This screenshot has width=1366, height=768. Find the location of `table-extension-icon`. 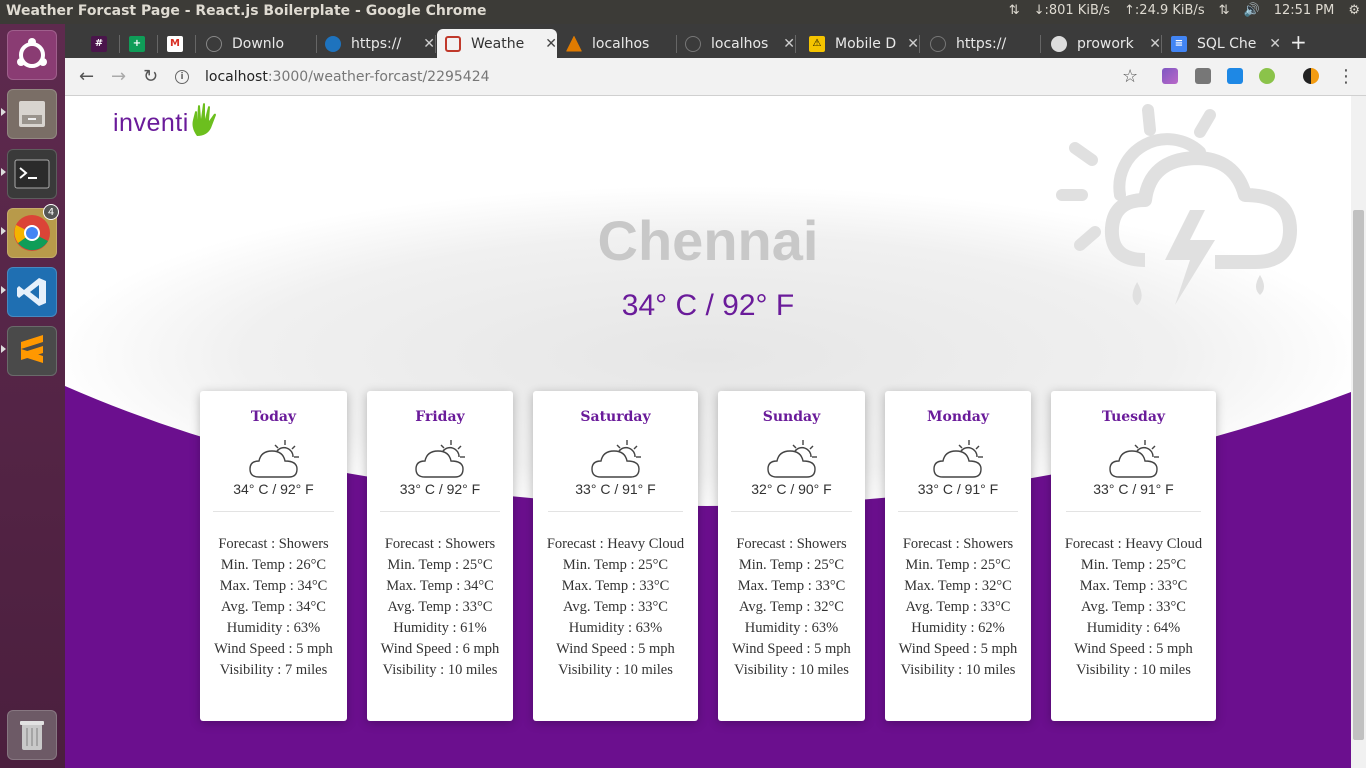

table-extension-icon is located at coordinates (1235, 76).